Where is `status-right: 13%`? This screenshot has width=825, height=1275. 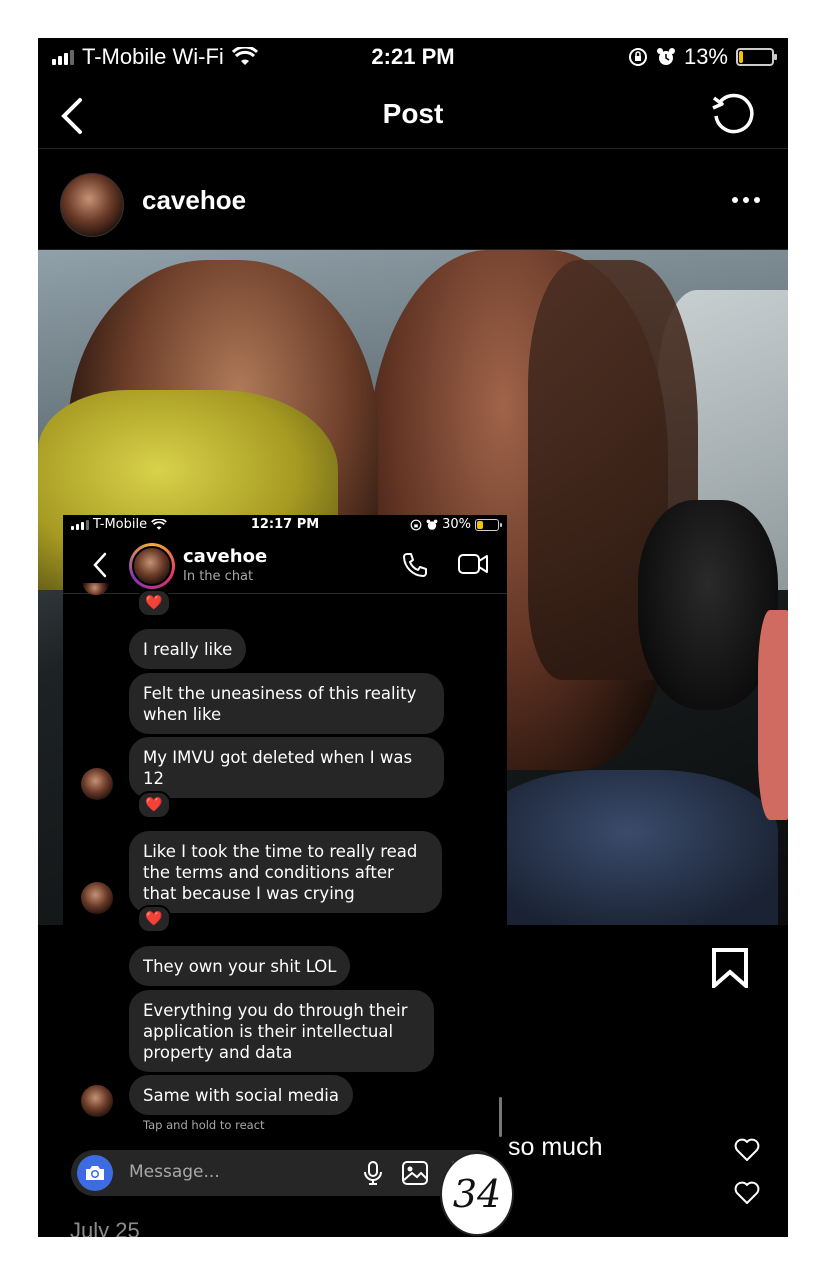 status-right: 13% is located at coordinates (702, 57).